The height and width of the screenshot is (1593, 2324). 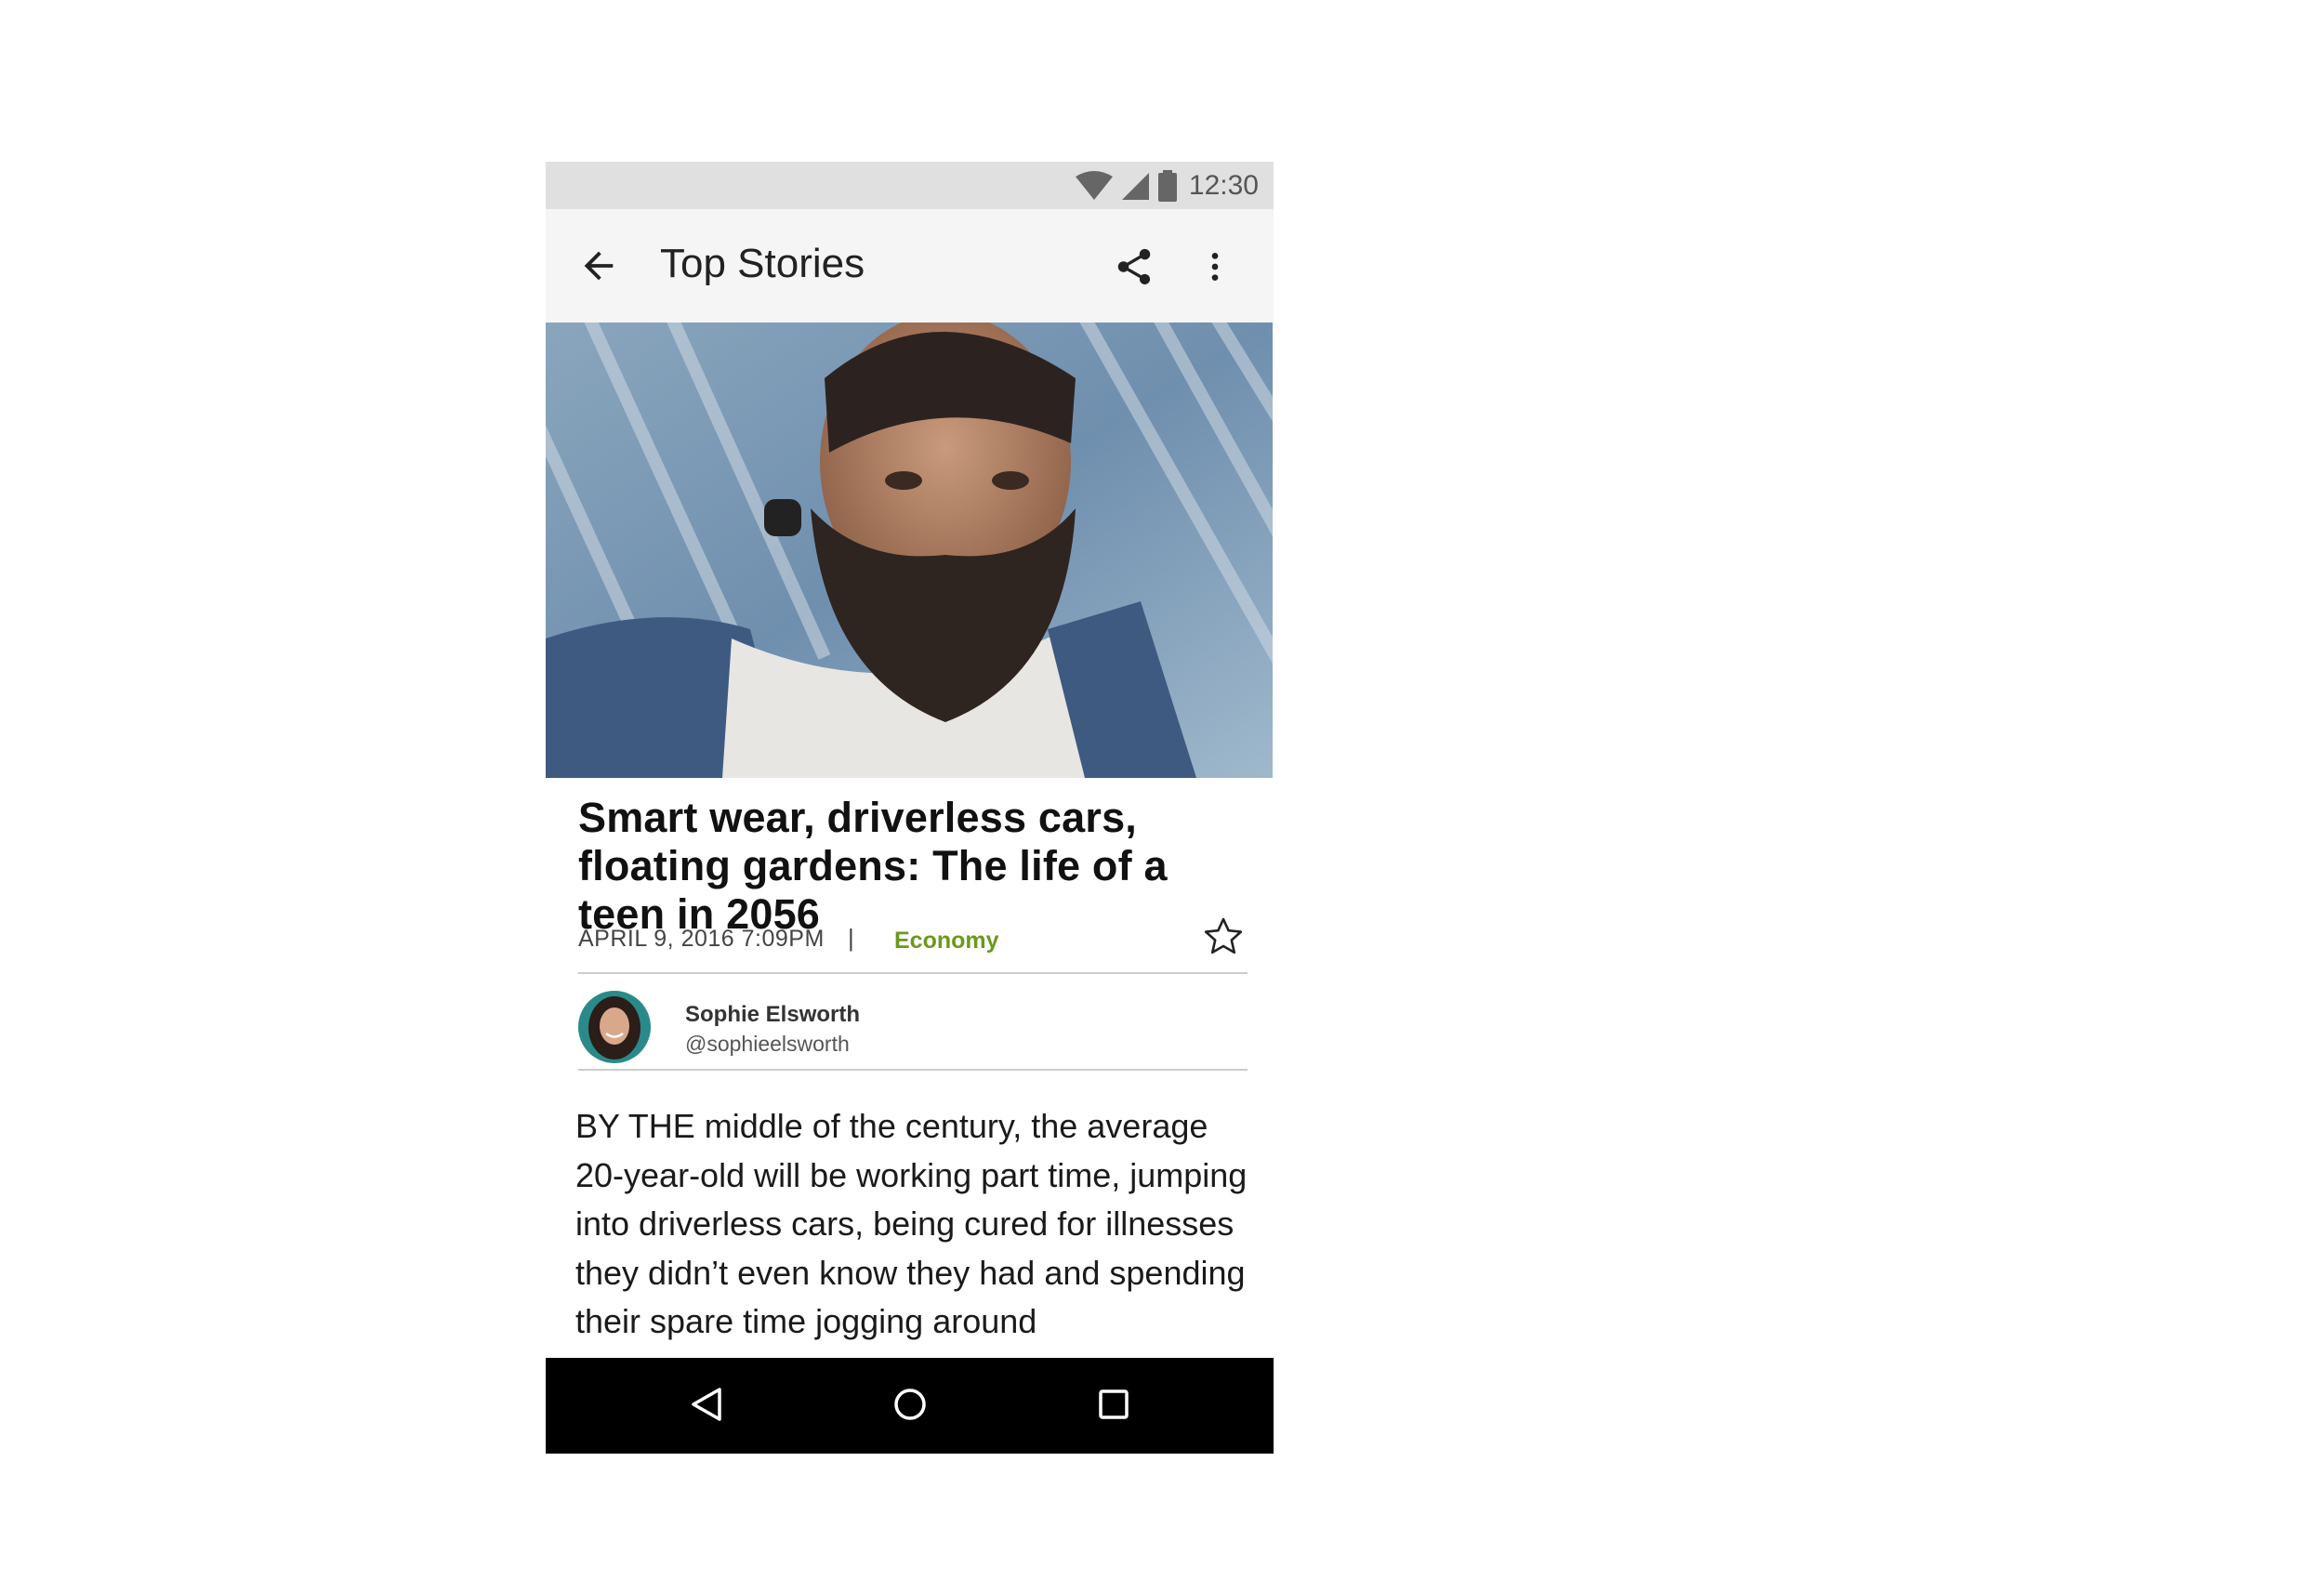 I want to click on back-arrow-icon, so click(x=598, y=265).